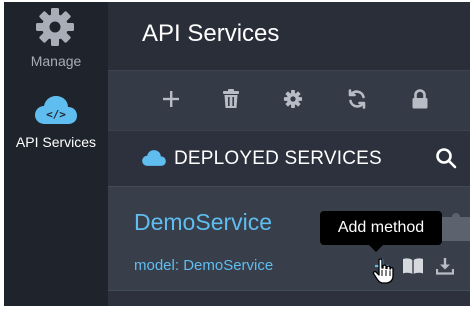 The height and width of the screenshot is (310, 474). What do you see at coordinates (456, 228) in the screenshot?
I see `puzzle-icon` at bounding box center [456, 228].